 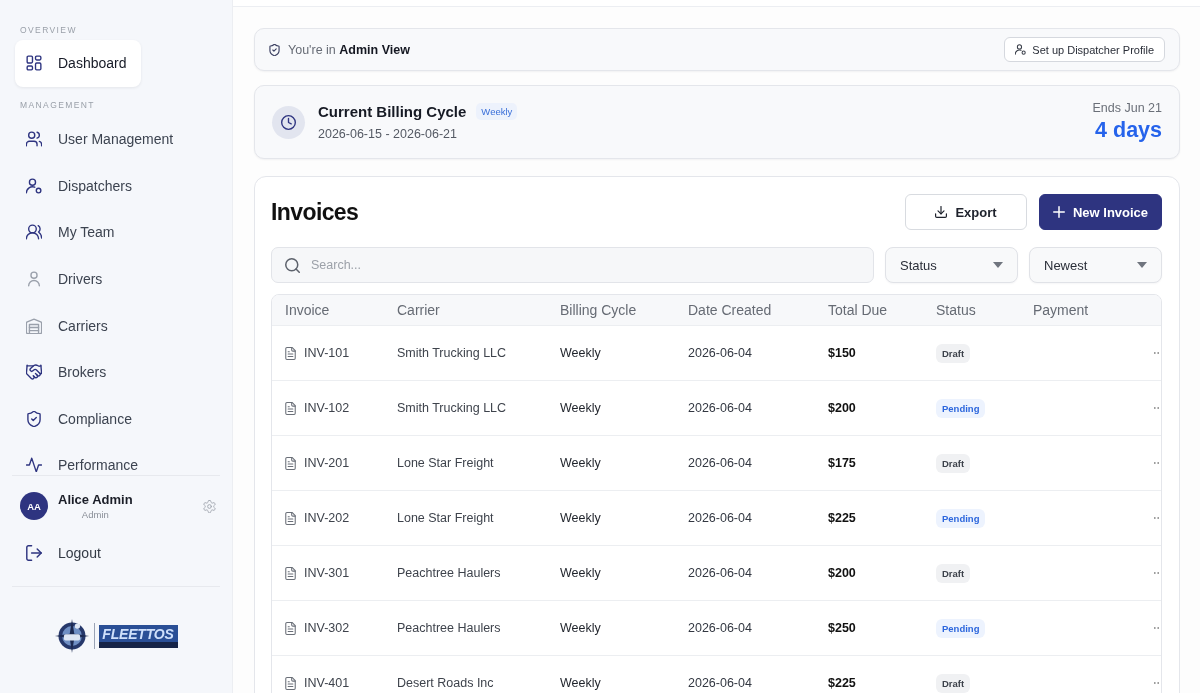 What do you see at coordinates (57, 105) in the screenshot?
I see `section-label: MANAGEMENT` at bounding box center [57, 105].